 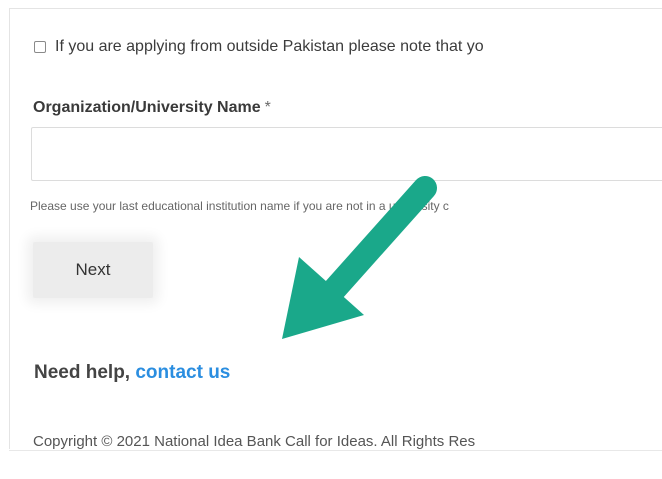 What do you see at coordinates (346, 154) in the screenshot?
I see `org-name-input` at bounding box center [346, 154].